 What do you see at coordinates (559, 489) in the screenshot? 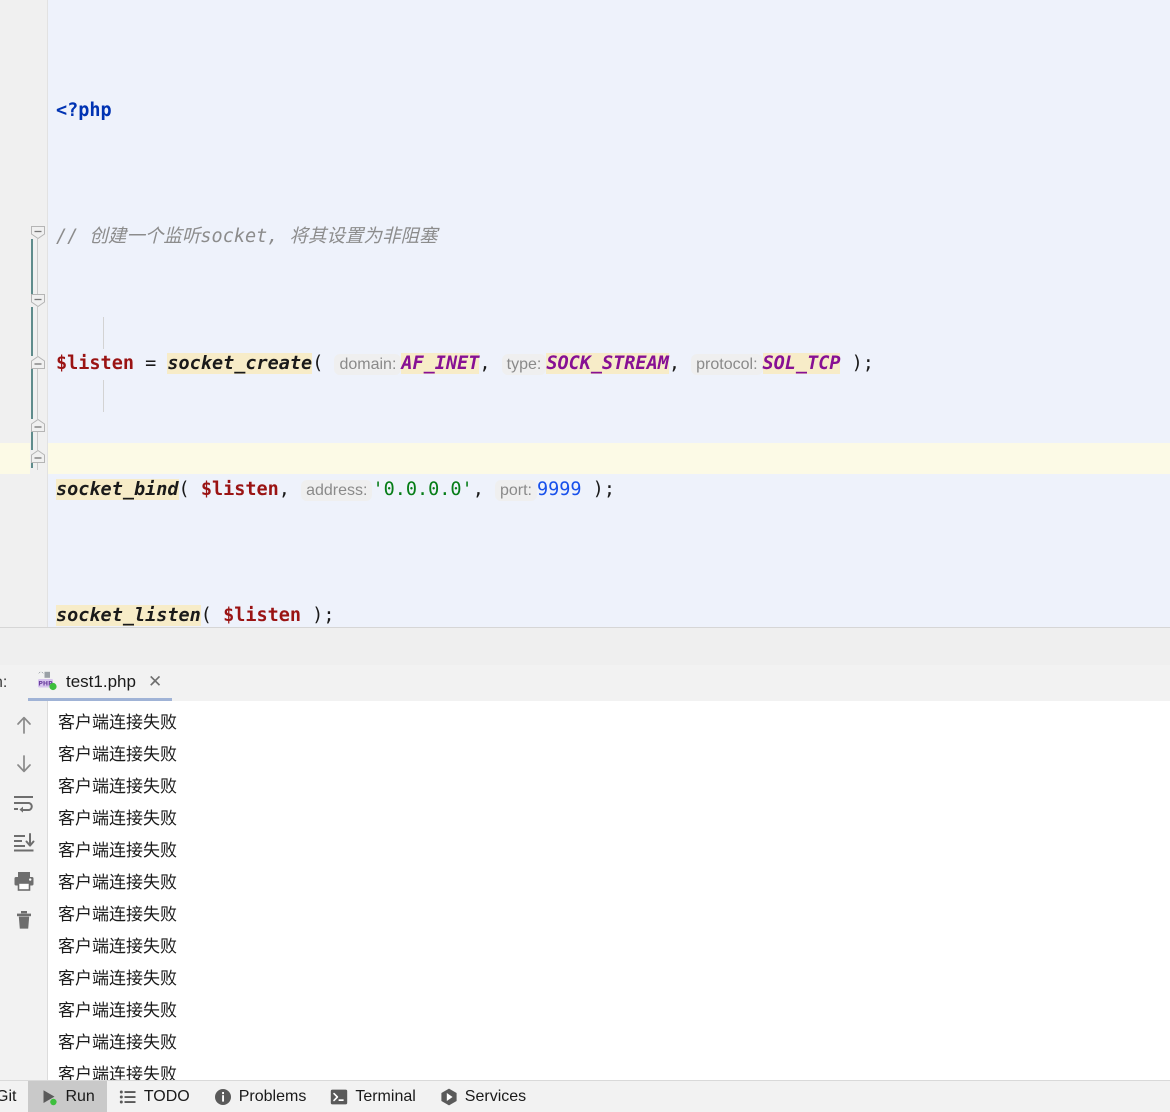
I see `num-port: 9999` at bounding box center [559, 489].